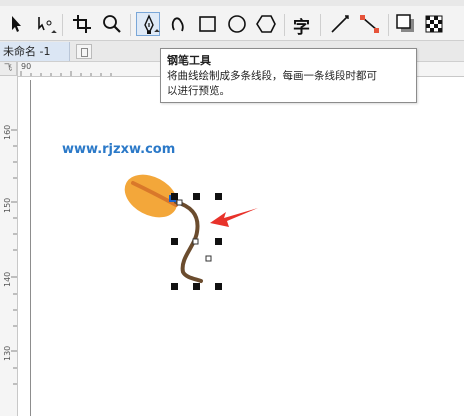 The image size is (464, 416). I want to click on dimension-line-icon, so click(340, 24).